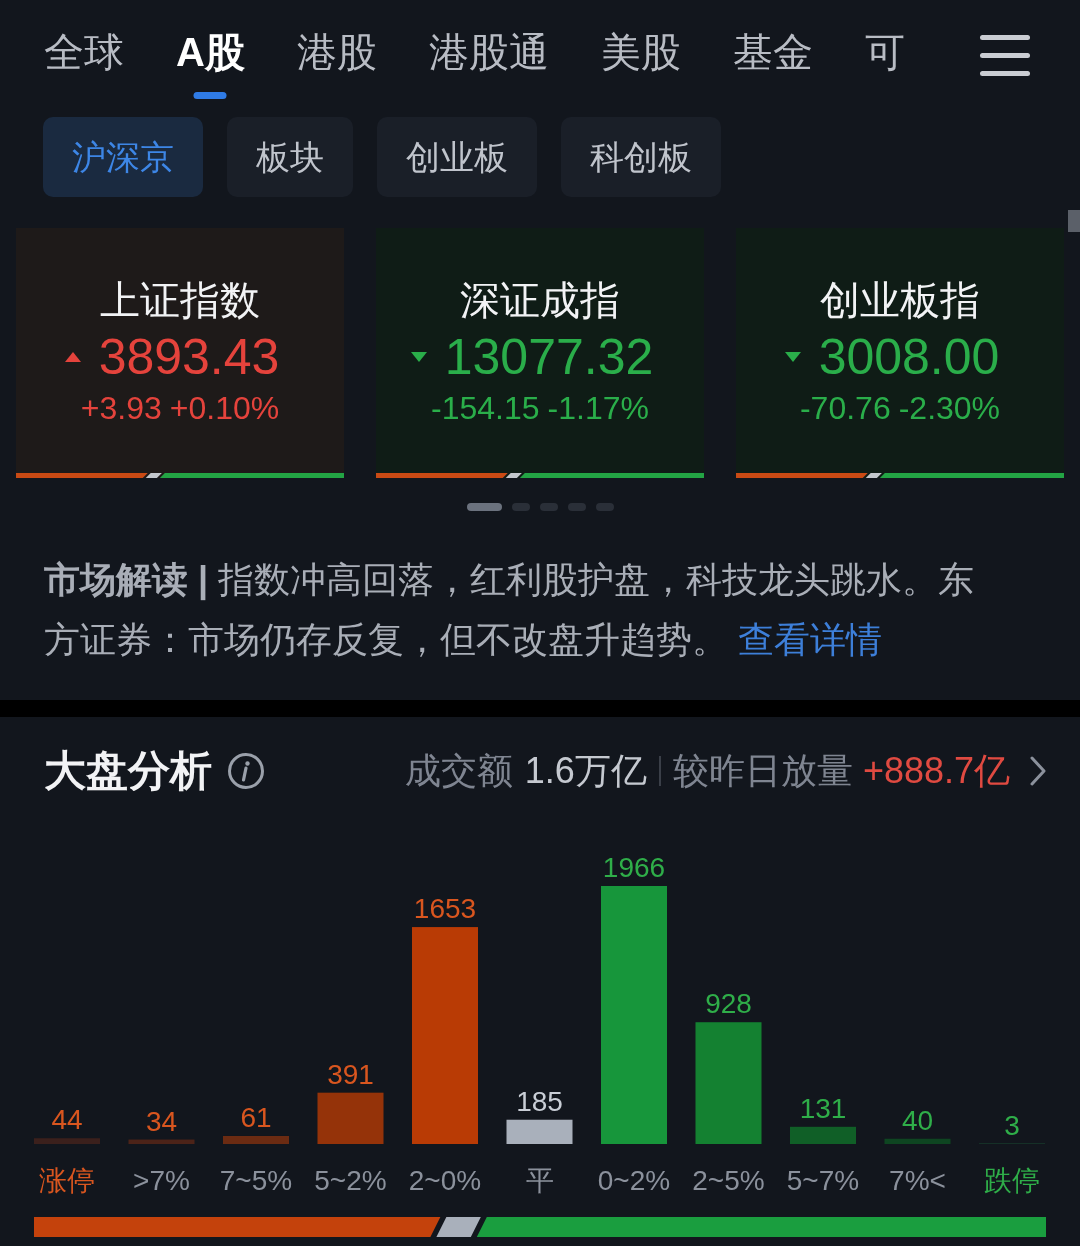 This screenshot has height=1246, width=1080. I want to click on category-label: 0~2%, so click(634, 1180).